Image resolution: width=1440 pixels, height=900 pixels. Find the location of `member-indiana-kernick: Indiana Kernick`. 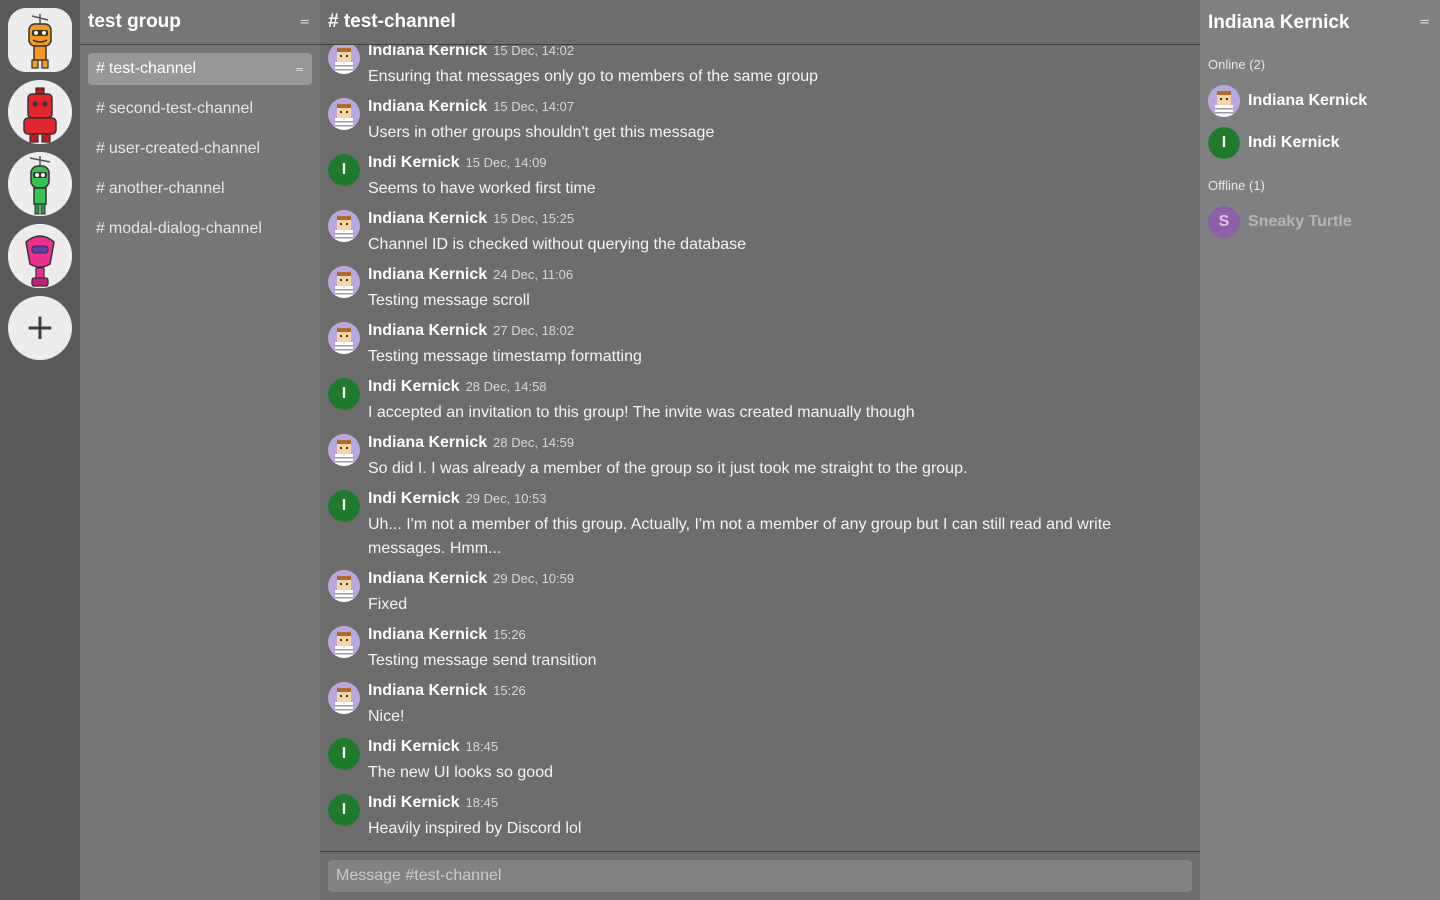

member-indiana-kernick: Indiana Kernick is located at coordinates (1320, 101).